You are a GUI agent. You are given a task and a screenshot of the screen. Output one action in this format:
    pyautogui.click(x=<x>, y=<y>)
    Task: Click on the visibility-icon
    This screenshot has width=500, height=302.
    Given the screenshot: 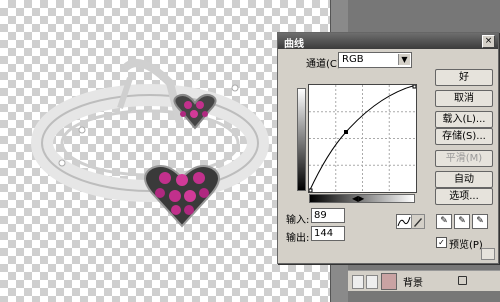 What is the action you would take?
    pyautogui.click(x=358, y=282)
    